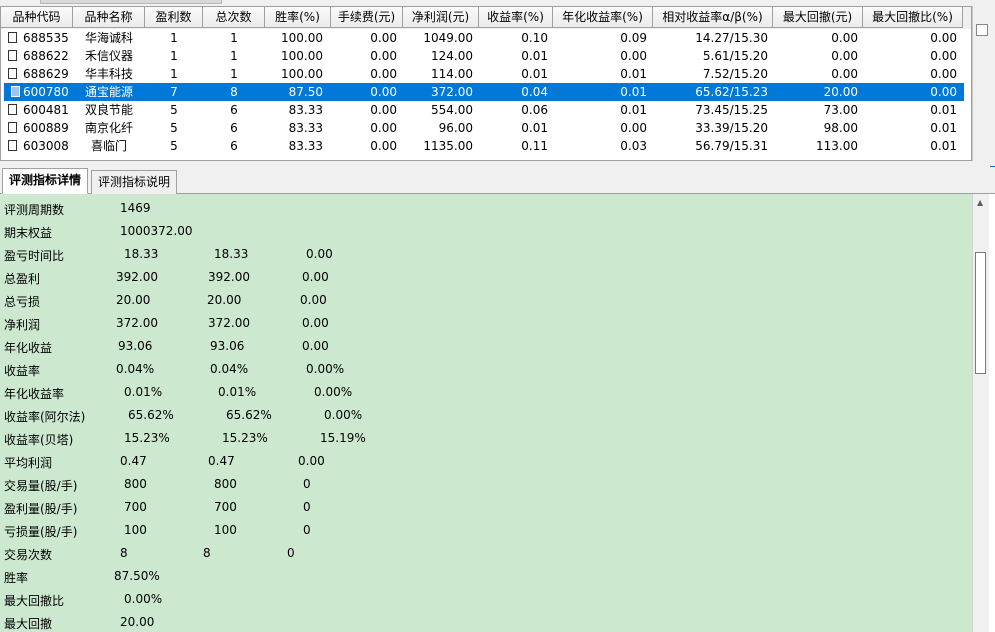 This screenshot has height=632, width=995. I want to click on col-header-name: 品种名称, so click(109, 17).